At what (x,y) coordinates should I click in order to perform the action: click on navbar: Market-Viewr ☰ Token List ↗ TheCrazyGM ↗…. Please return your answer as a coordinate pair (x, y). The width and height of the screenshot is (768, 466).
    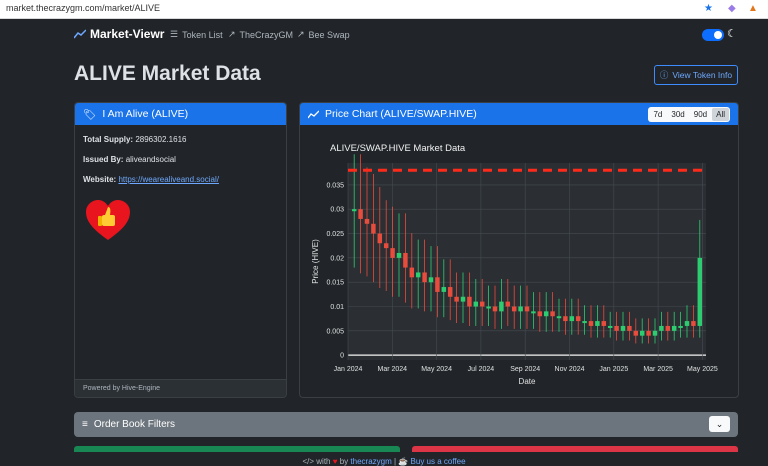
    Looking at the image, I should click on (384, 35).